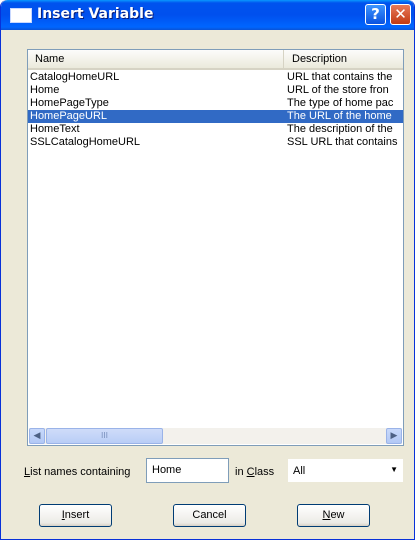  Describe the element at coordinates (104, 436) in the screenshot. I see `scroll-thumb: III` at that location.